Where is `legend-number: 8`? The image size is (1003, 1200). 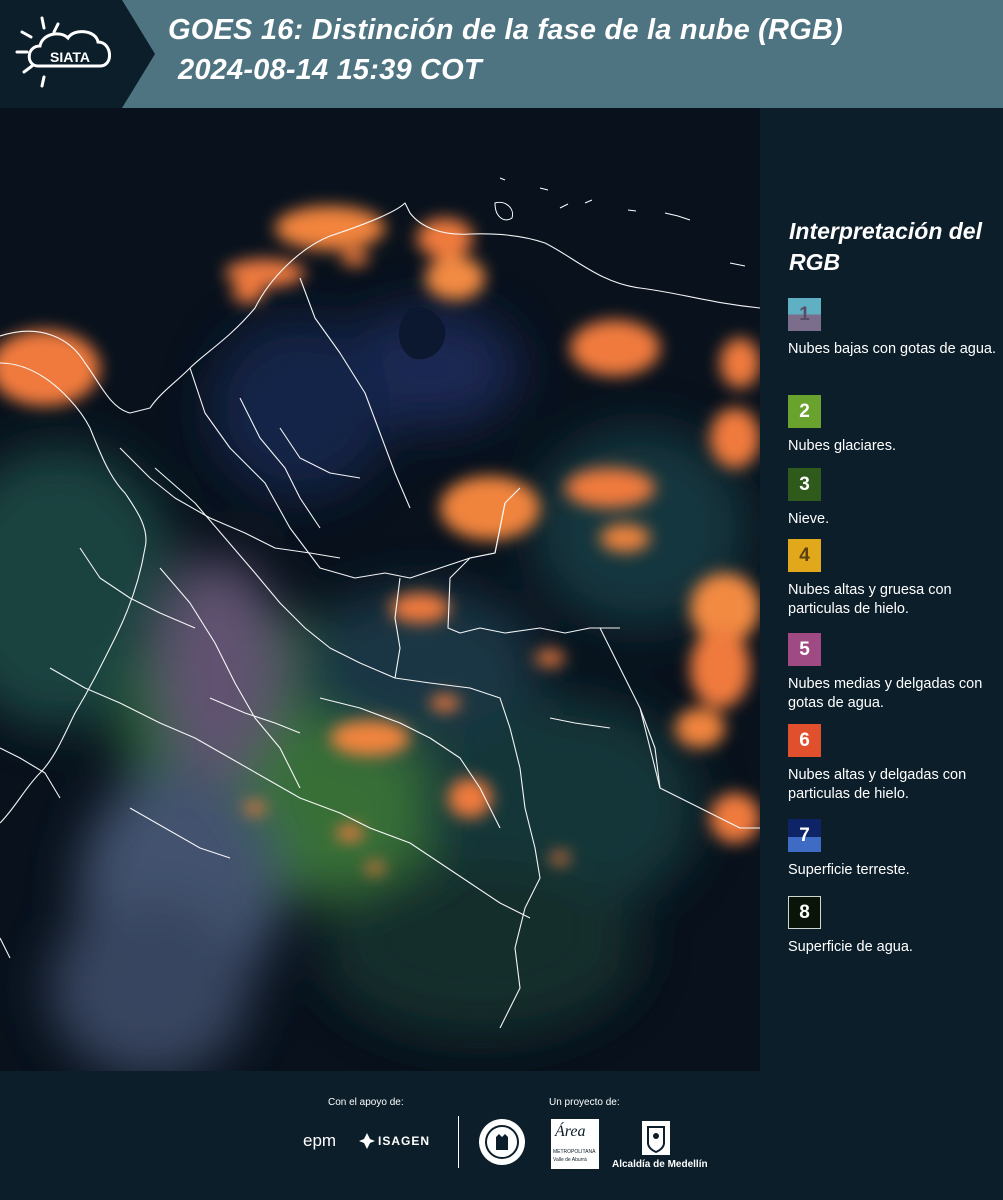
legend-number: 8 is located at coordinates (804, 912).